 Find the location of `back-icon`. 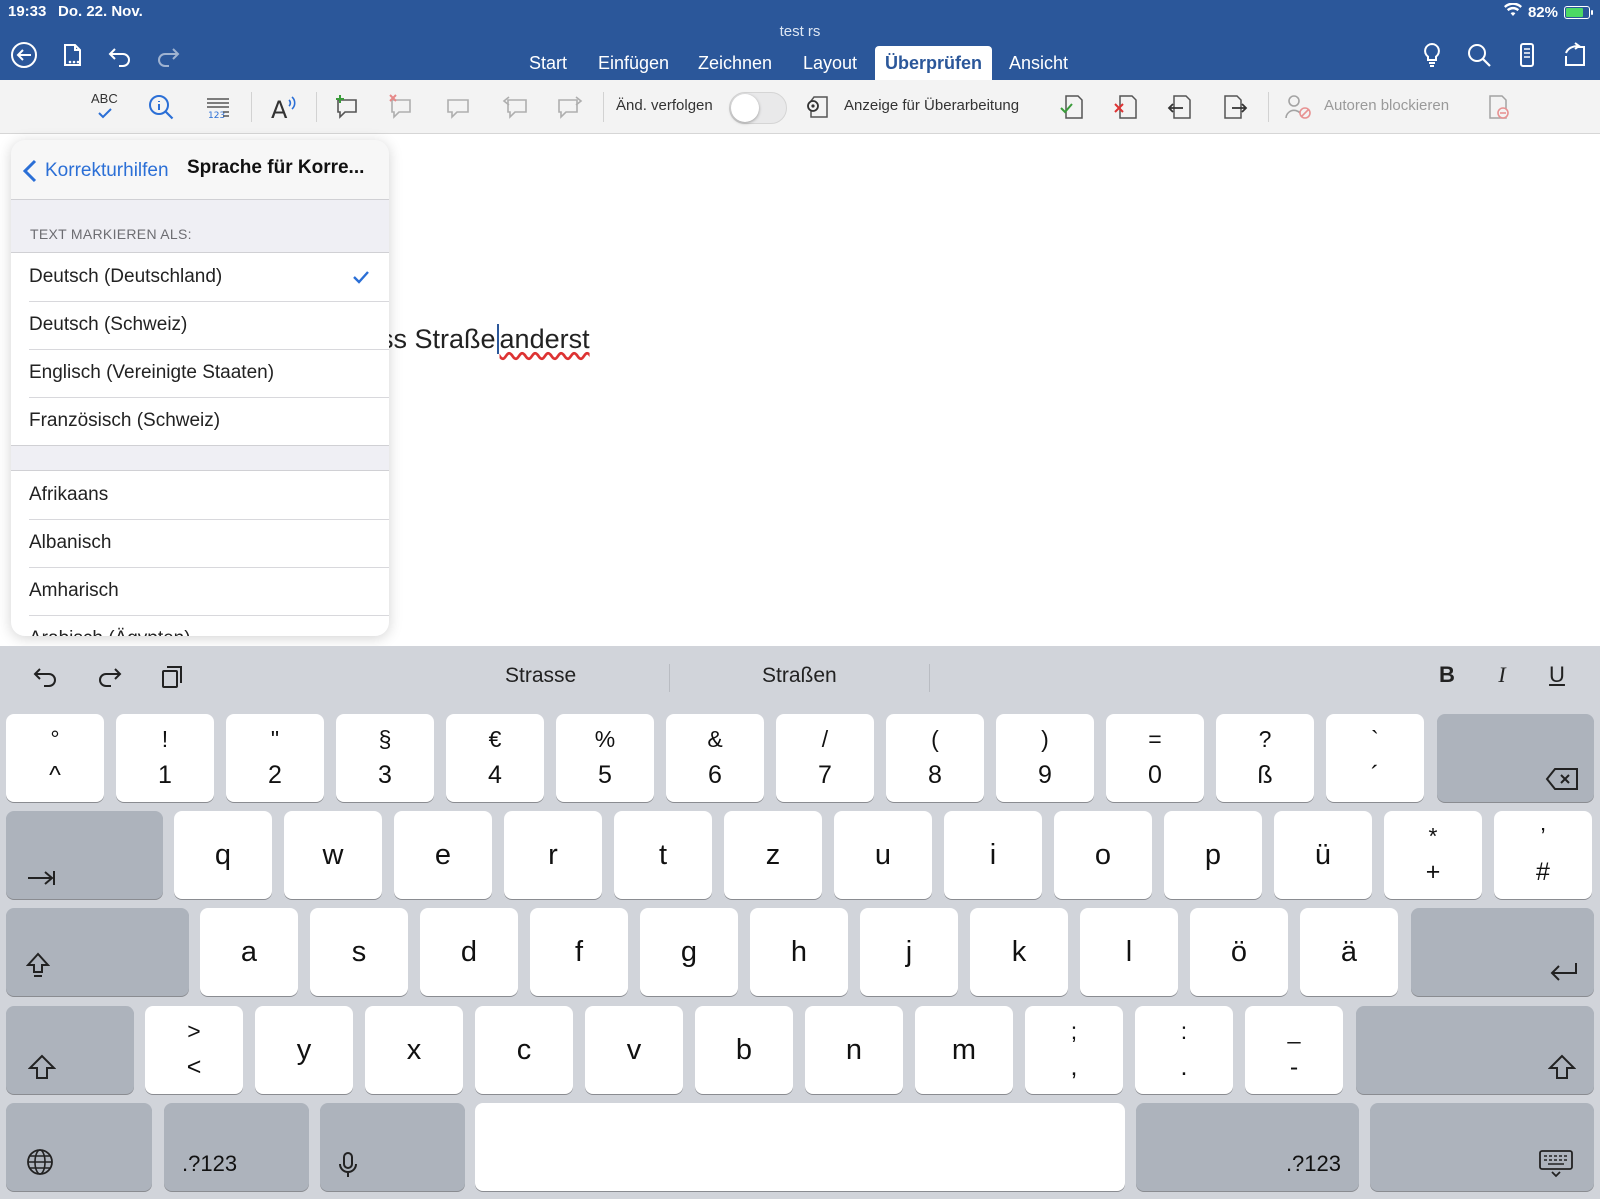

back-icon is located at coordinates (24, 55).